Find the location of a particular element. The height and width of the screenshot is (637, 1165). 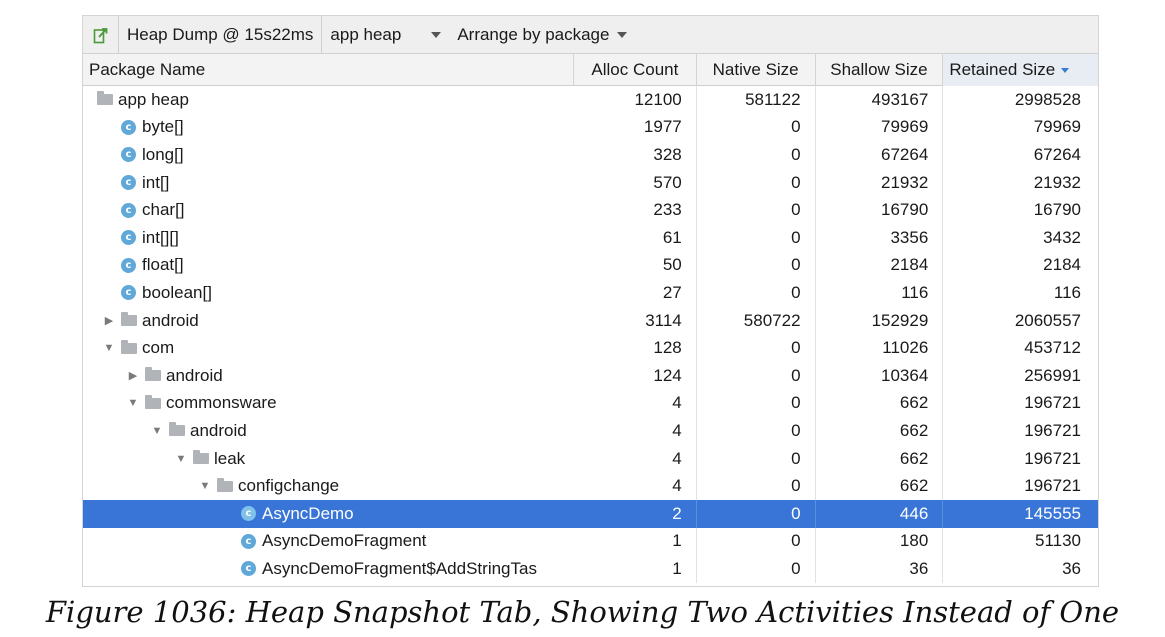

package-name-cell: ▼ commonsware is located at coordinates (328, 404).